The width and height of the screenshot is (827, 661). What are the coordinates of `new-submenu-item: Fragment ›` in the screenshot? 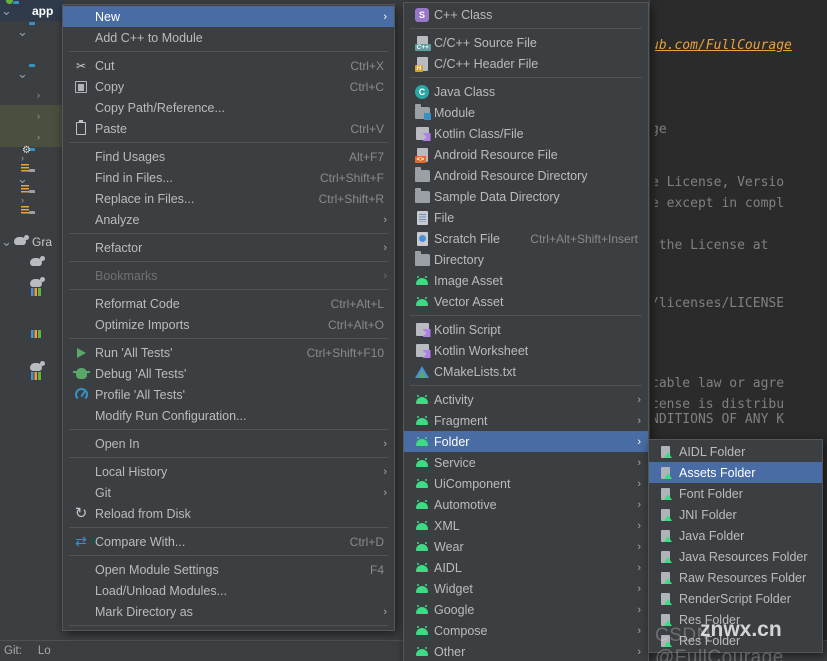 It's located at (526, 420).